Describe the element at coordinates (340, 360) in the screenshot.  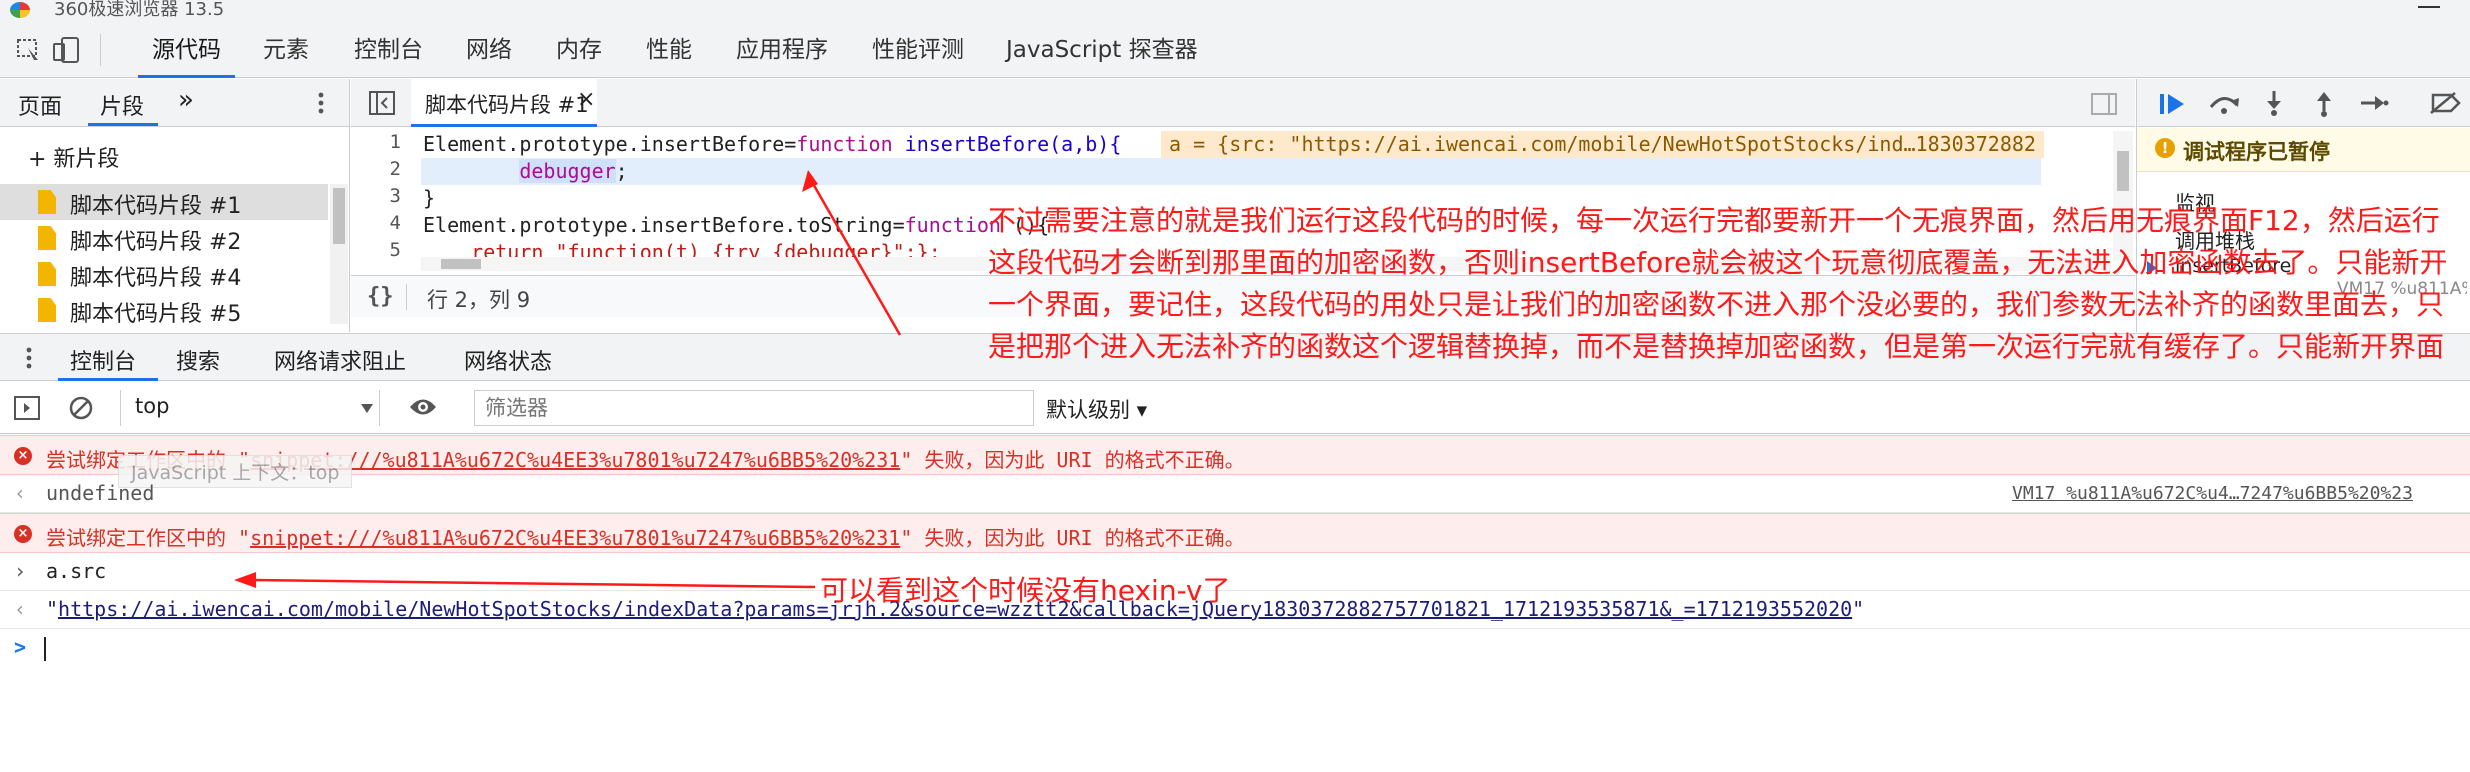
I see `drawer-tab-request-blocking: 网络请求阻止` at that location.